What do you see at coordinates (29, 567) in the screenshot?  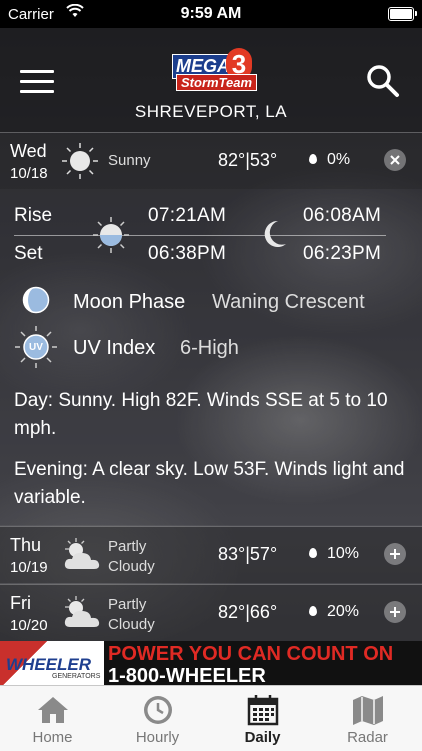 I see `day-date: 10/19` at bounding box center [29, 567].